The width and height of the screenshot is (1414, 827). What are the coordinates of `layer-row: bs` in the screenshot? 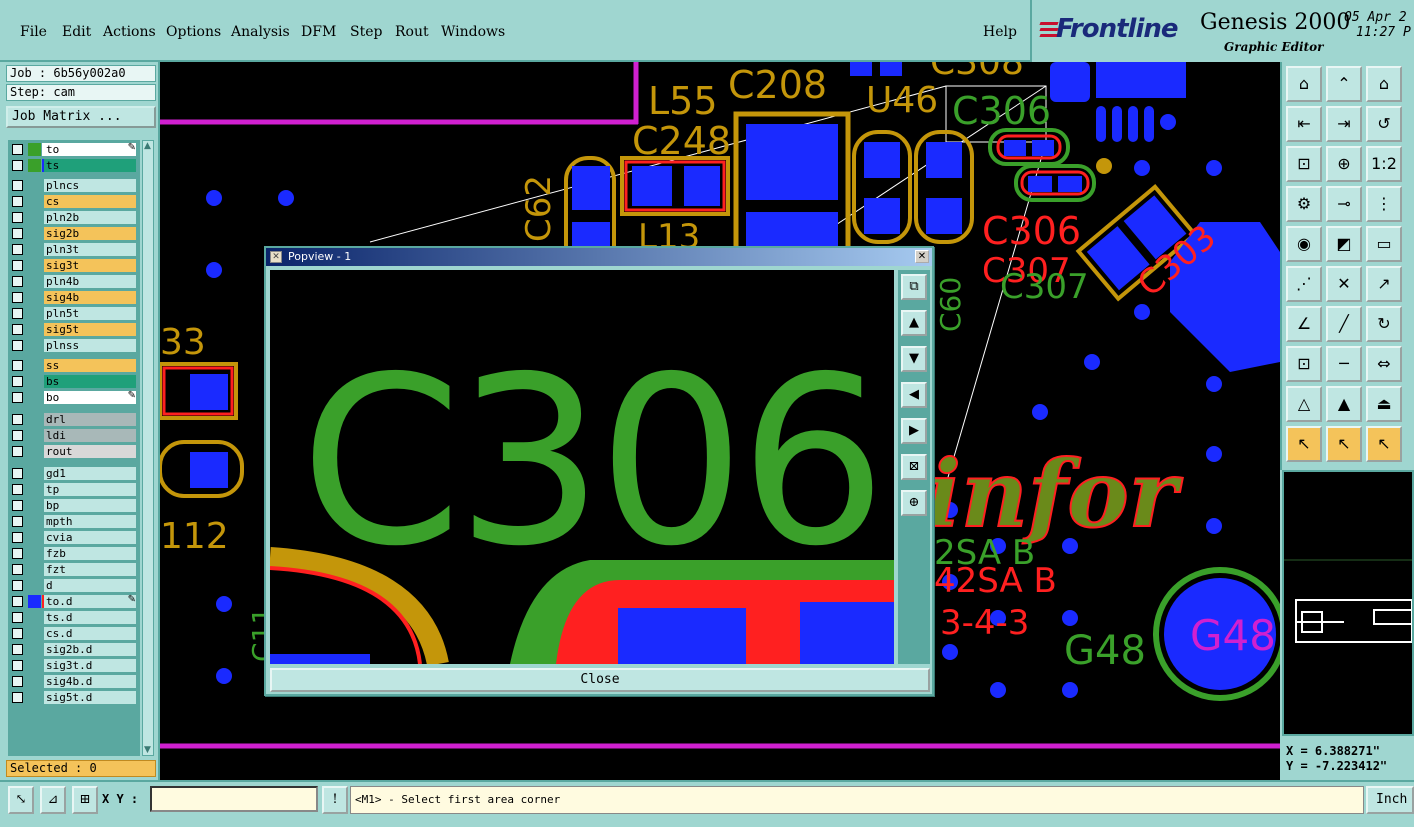 It's located at (74, 381).